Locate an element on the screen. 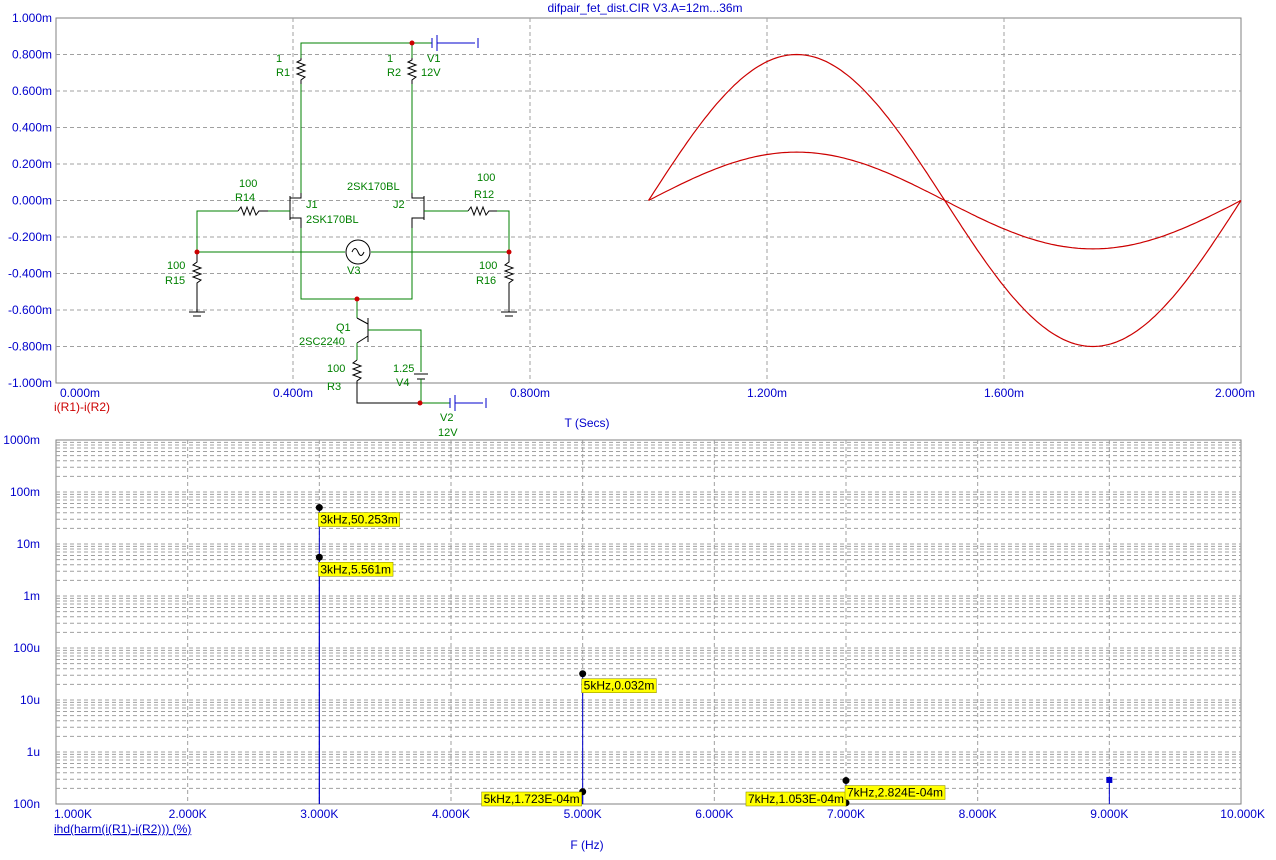 The image size is (1276, 860). label-v2-value: 12V is located at coordinates (448, 433).